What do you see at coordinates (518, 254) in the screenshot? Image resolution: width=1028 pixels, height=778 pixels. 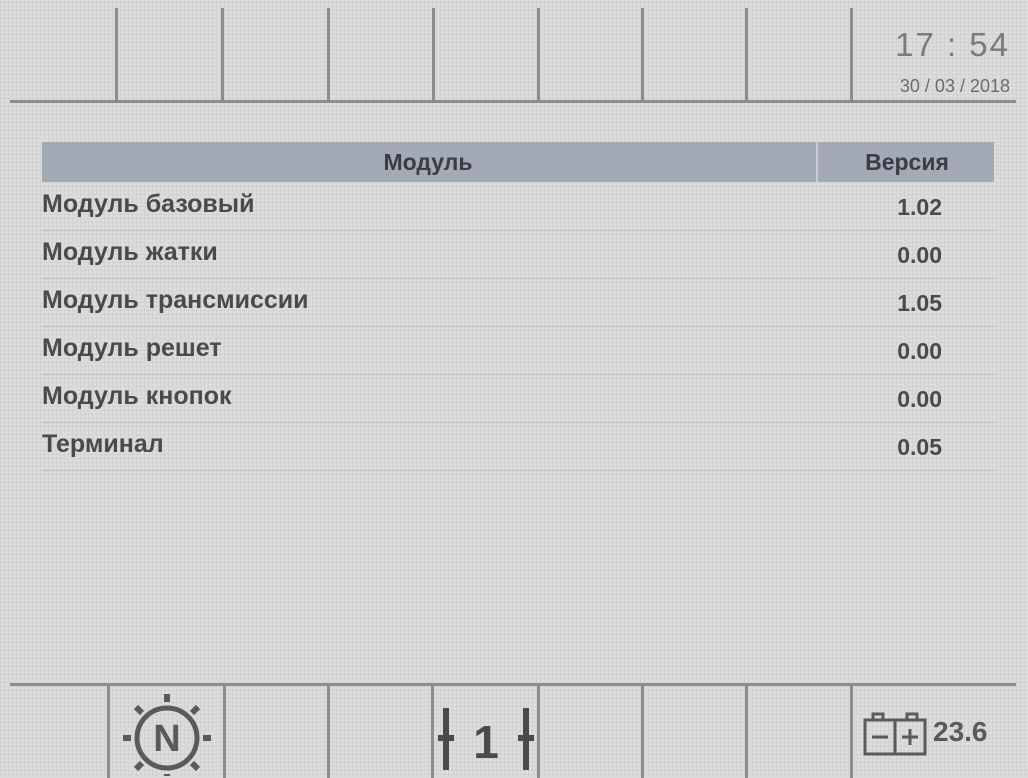 I see `table-row: Модуль жатки 0.00` at bounding box center [518, 254].